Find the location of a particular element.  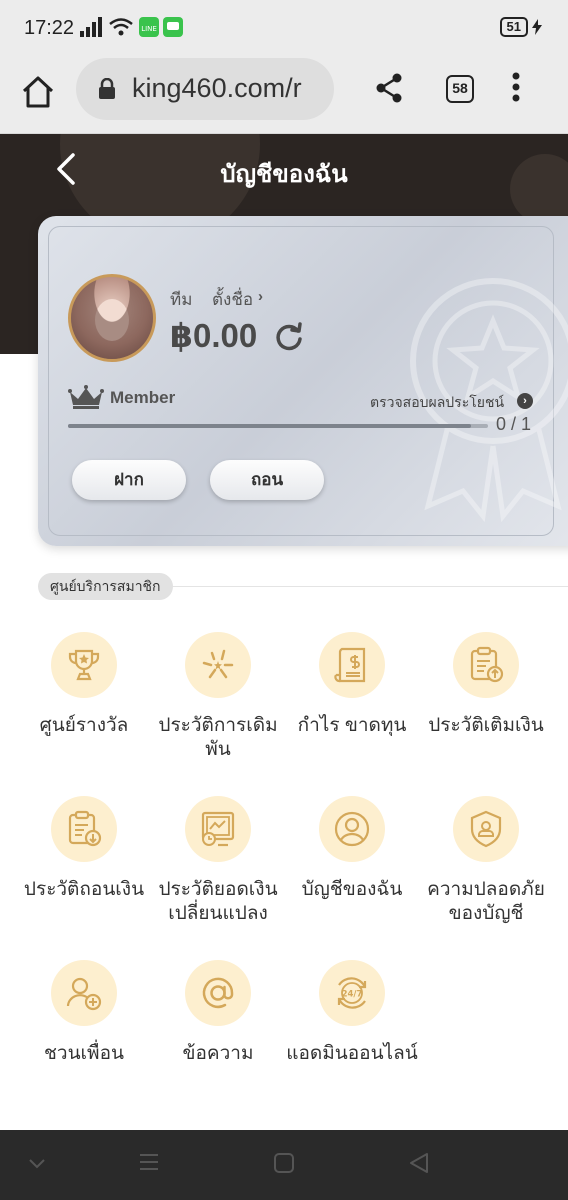

more-menu-icon is located at coordinates (516, 87).